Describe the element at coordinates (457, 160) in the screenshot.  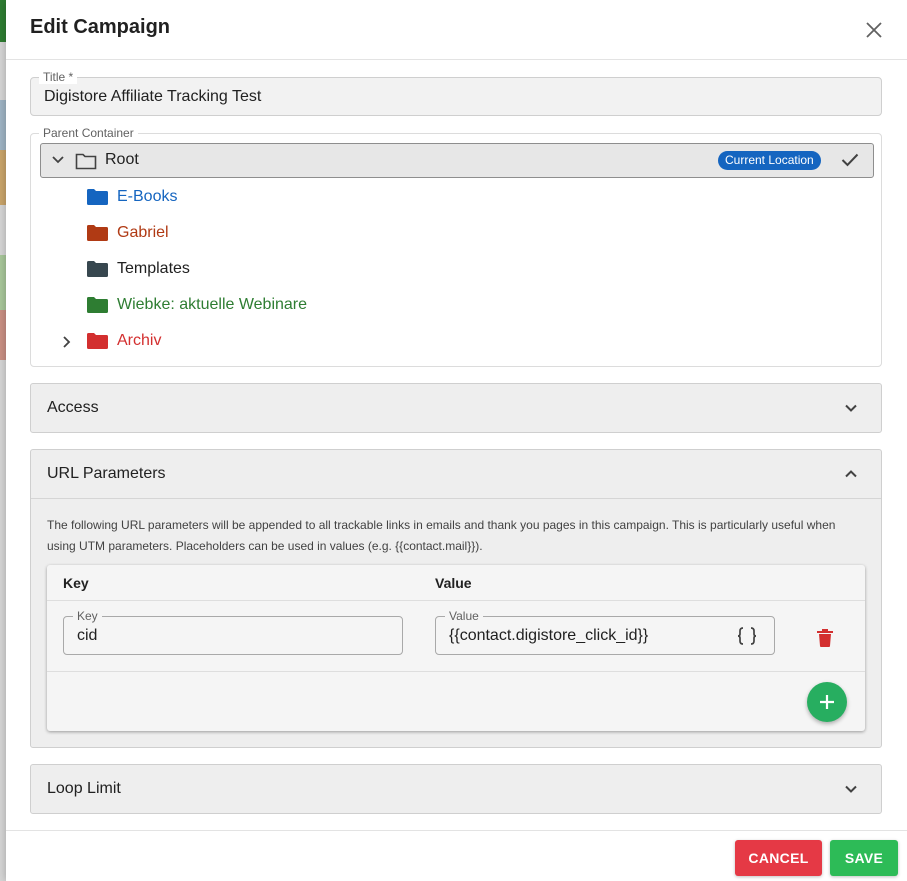
I see `tree-item-root: Root Current Location` at that location.